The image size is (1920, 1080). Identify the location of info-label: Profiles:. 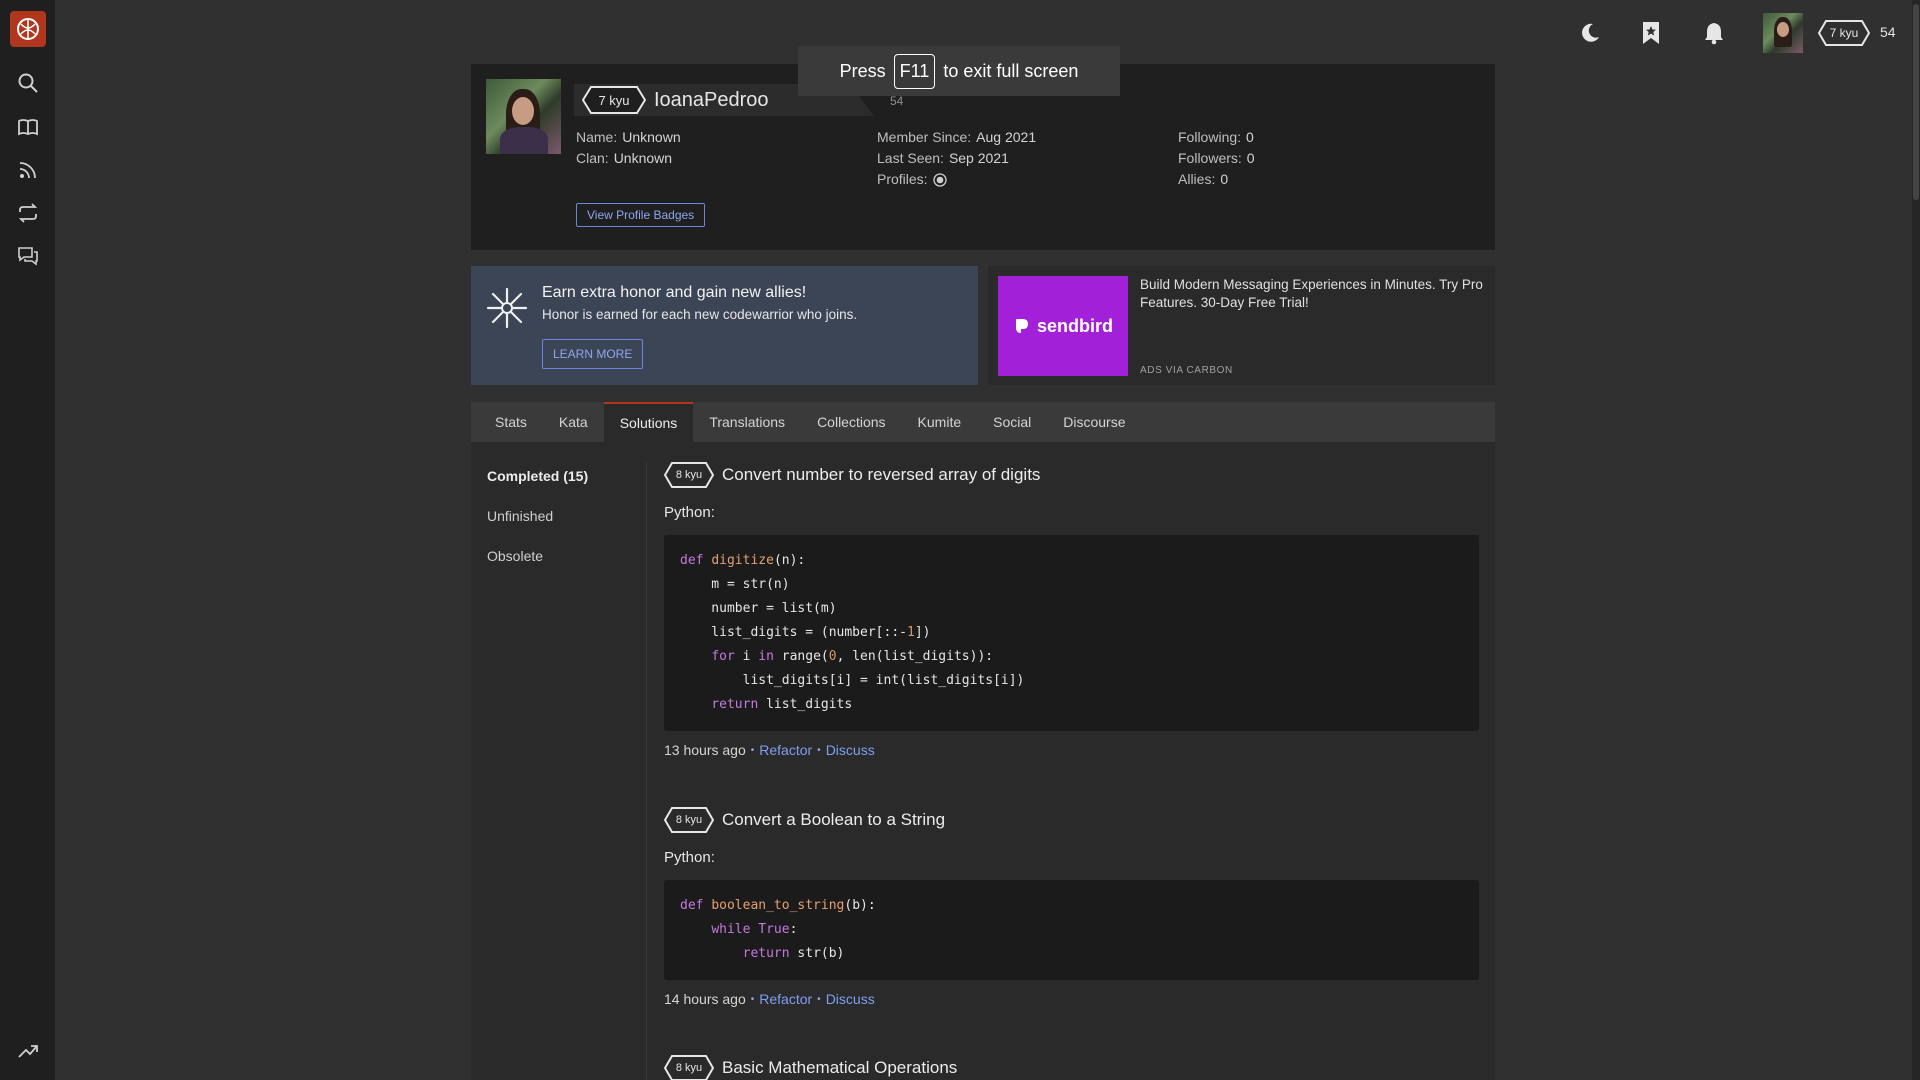
(902, 179).